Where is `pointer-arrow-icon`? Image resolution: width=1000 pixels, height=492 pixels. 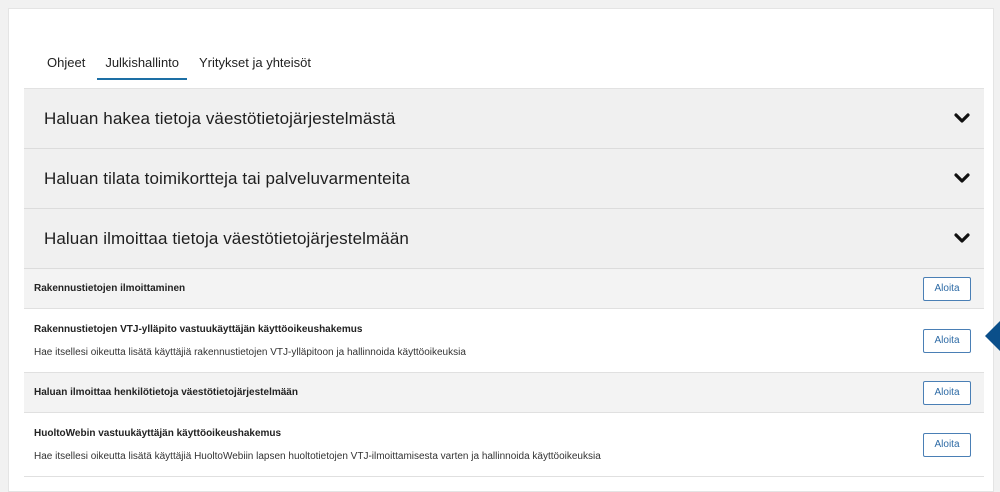 pointer-arrow-icon is located at coordinates (992, 336).